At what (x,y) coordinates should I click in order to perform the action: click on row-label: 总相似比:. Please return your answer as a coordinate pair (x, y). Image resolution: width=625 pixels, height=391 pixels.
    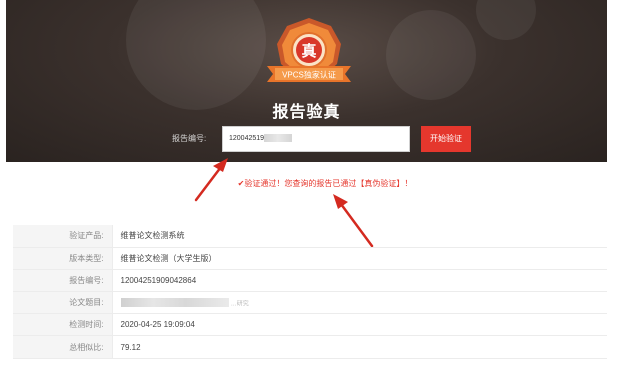
    Looking at the image, I should click on (63, 347).